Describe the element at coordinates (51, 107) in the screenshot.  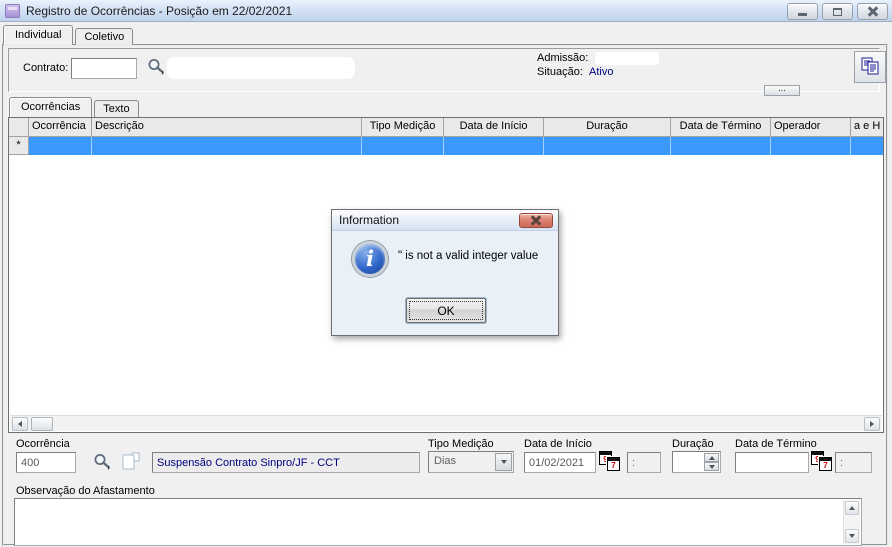
I see `tab-ocorrencias: Ocorrências` at that location.